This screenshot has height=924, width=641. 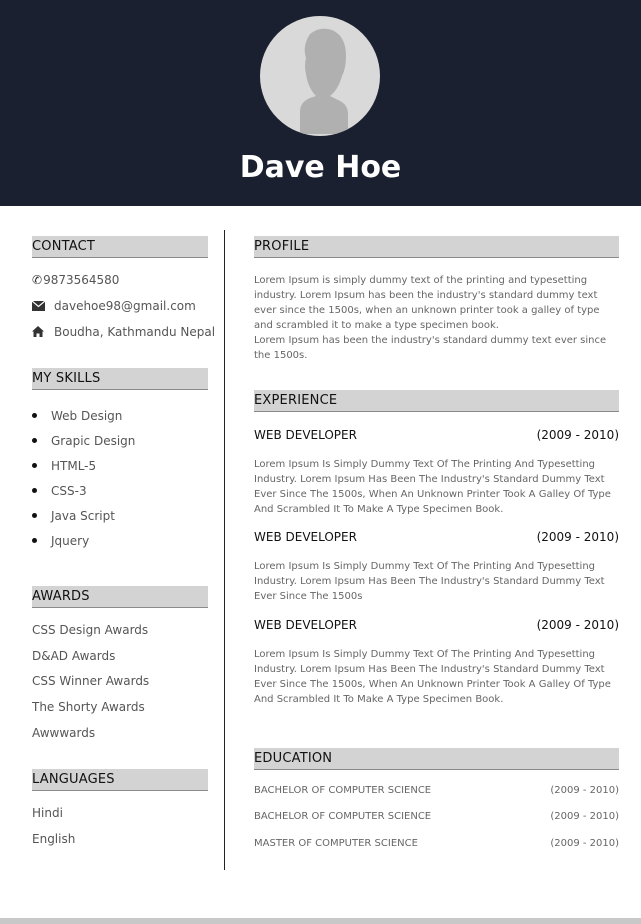 What do you see at coordinates (60, 541) in the screenshot?
I see `list-item: Jquery` at bounding box center [60, 541].